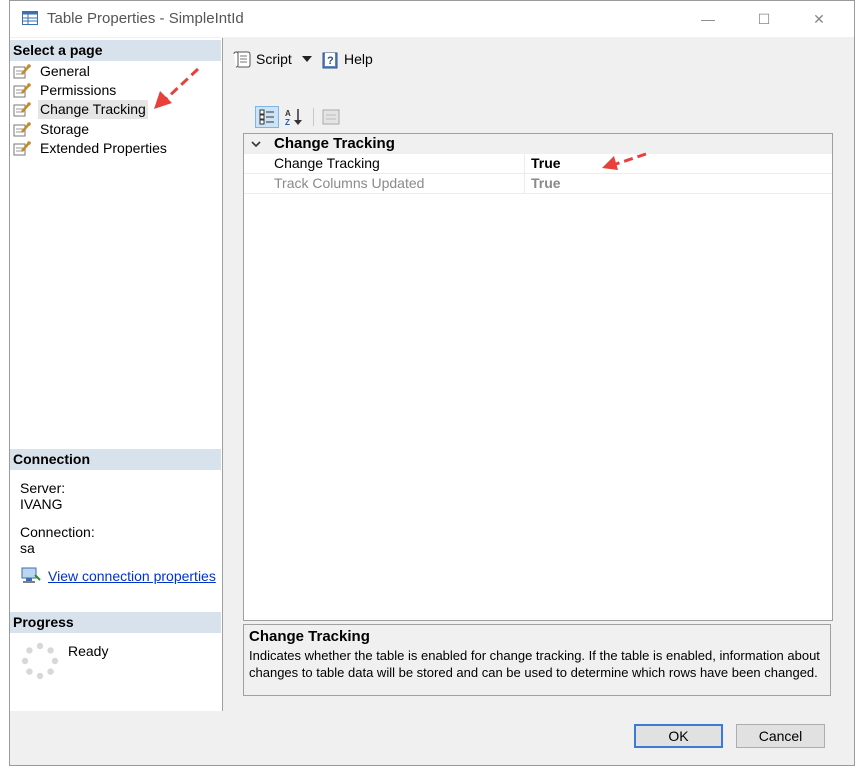  I want to click on progress-spinner-icon, so click(40, 661).